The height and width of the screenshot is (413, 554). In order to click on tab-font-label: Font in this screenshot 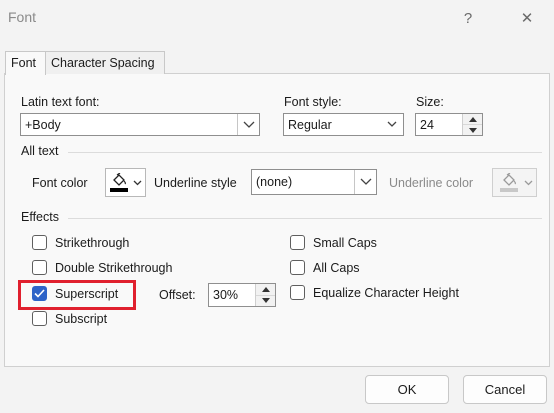, I will do `click(24, 63)`.